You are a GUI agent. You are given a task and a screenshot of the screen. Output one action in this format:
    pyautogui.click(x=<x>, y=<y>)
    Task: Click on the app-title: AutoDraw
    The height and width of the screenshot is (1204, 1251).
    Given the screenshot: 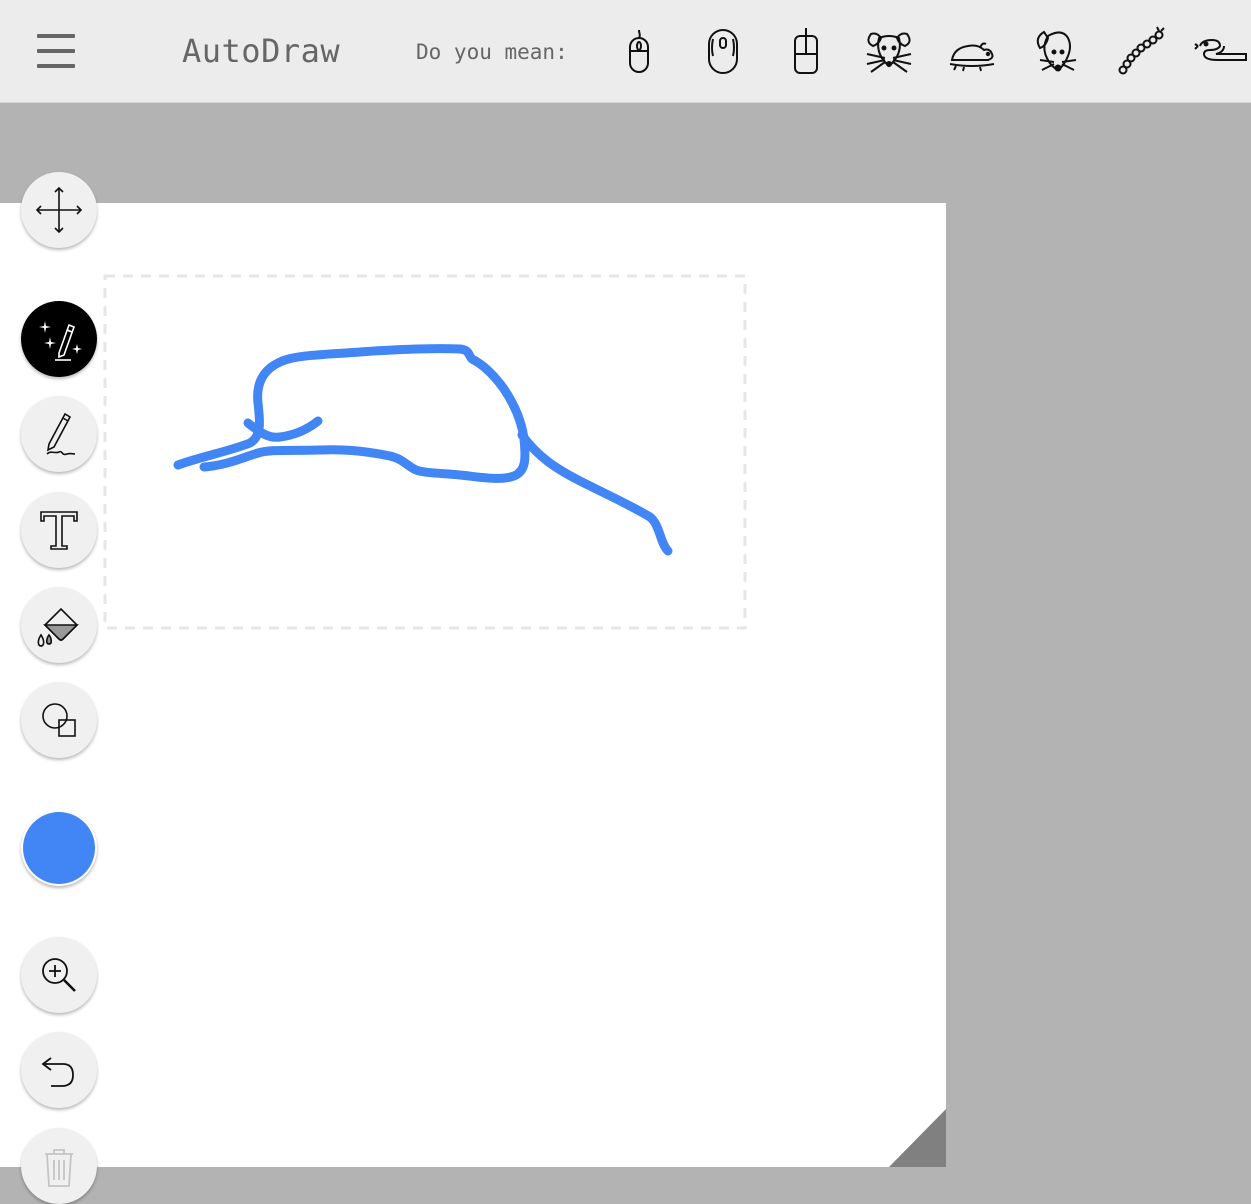 What is the action you would take?
    pyautogui.click(x=261, y=51)
    